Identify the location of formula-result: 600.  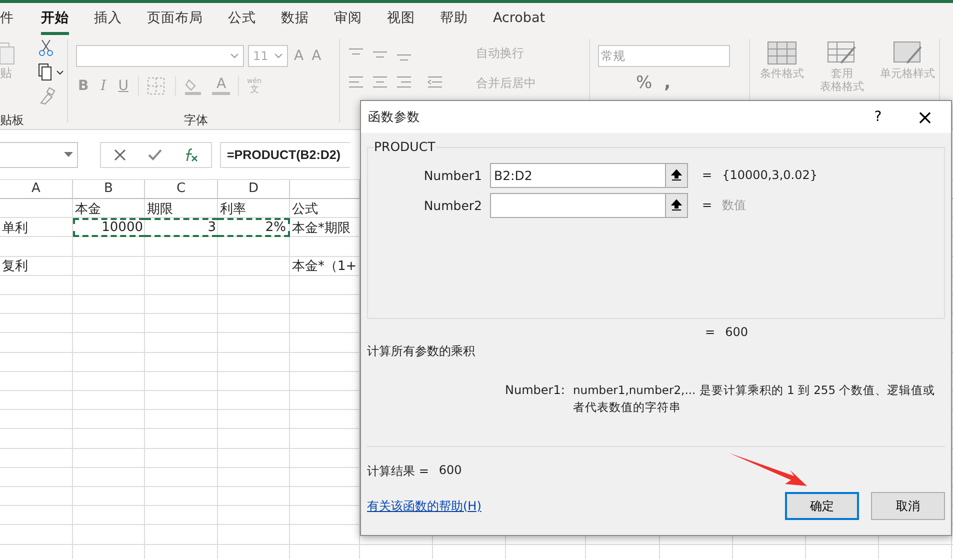
(736, 332).